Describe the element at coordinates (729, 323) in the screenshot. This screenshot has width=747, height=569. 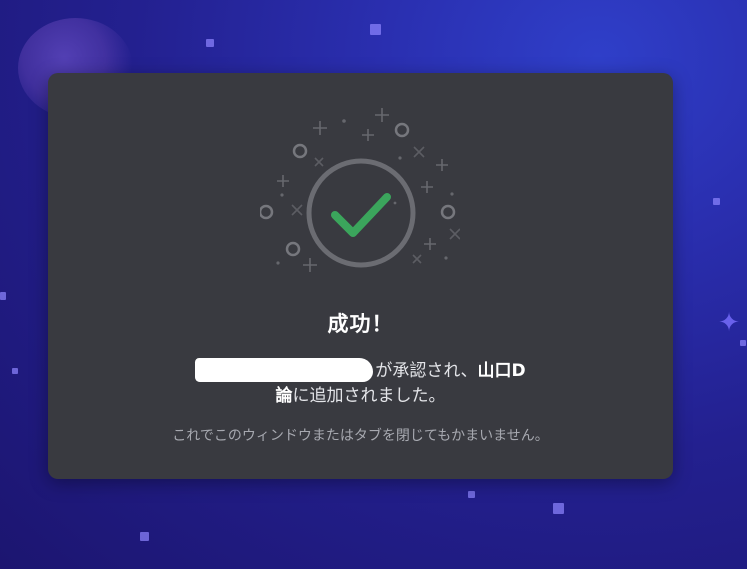
I see `star-icon: ✦` at that location.